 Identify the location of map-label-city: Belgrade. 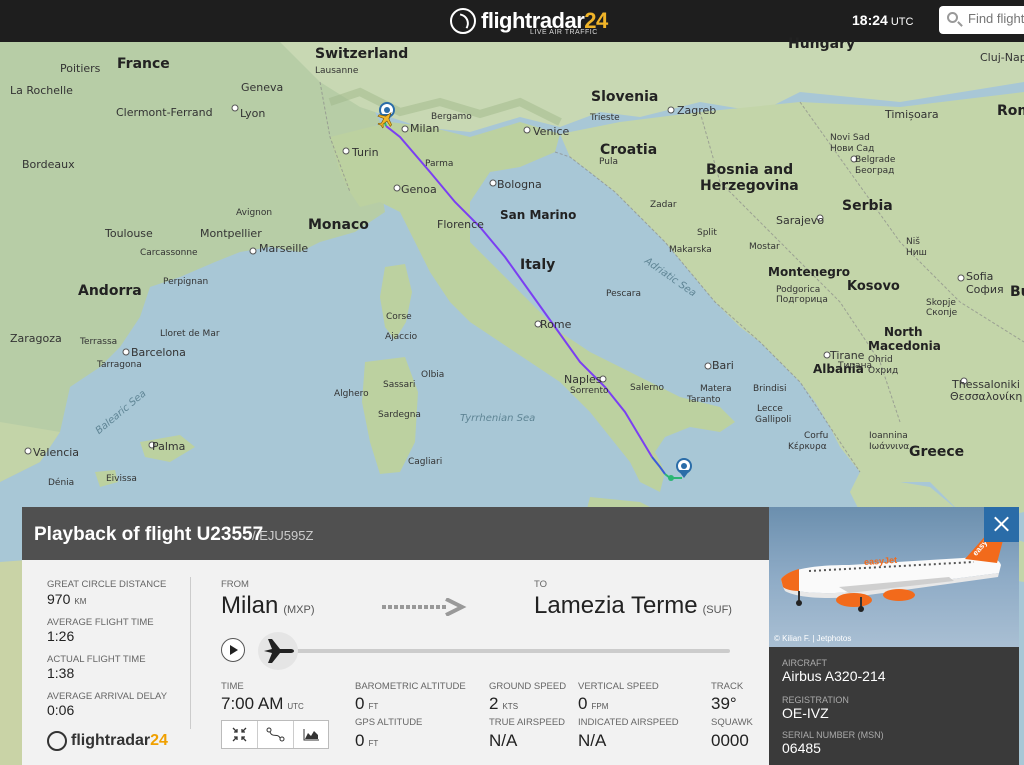
(875, 160).